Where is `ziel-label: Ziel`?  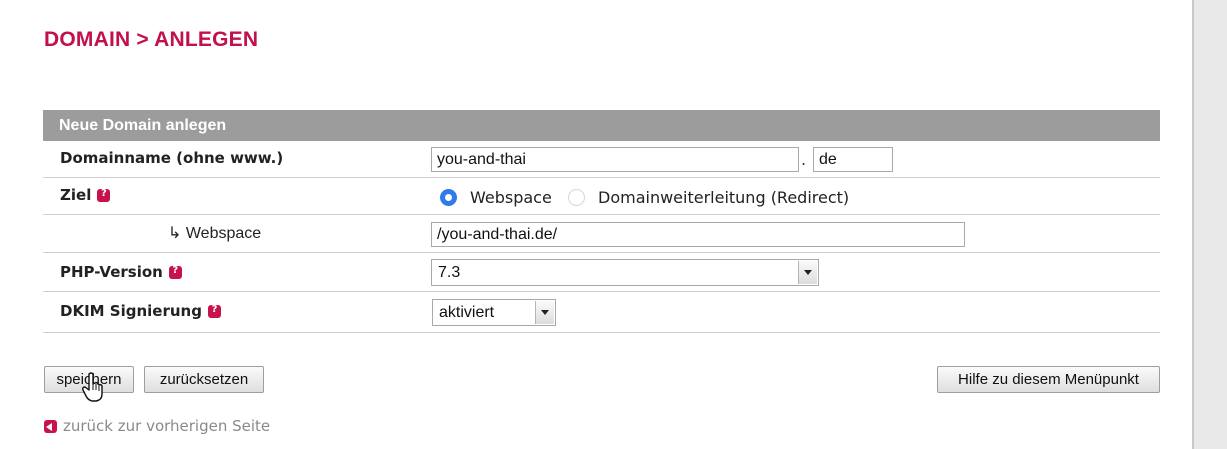
ziel-label: Ziel is located at coordinates (85, 195).